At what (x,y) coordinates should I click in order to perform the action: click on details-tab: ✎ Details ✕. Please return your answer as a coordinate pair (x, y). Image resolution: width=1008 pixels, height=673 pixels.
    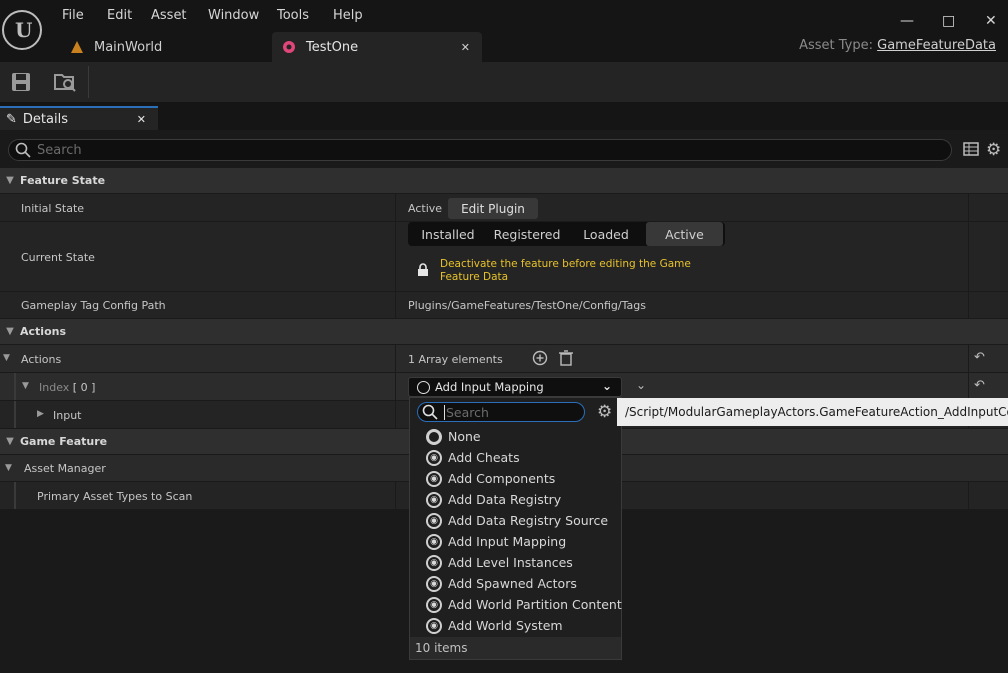
    Looking at the image, I should click on (79, 118).